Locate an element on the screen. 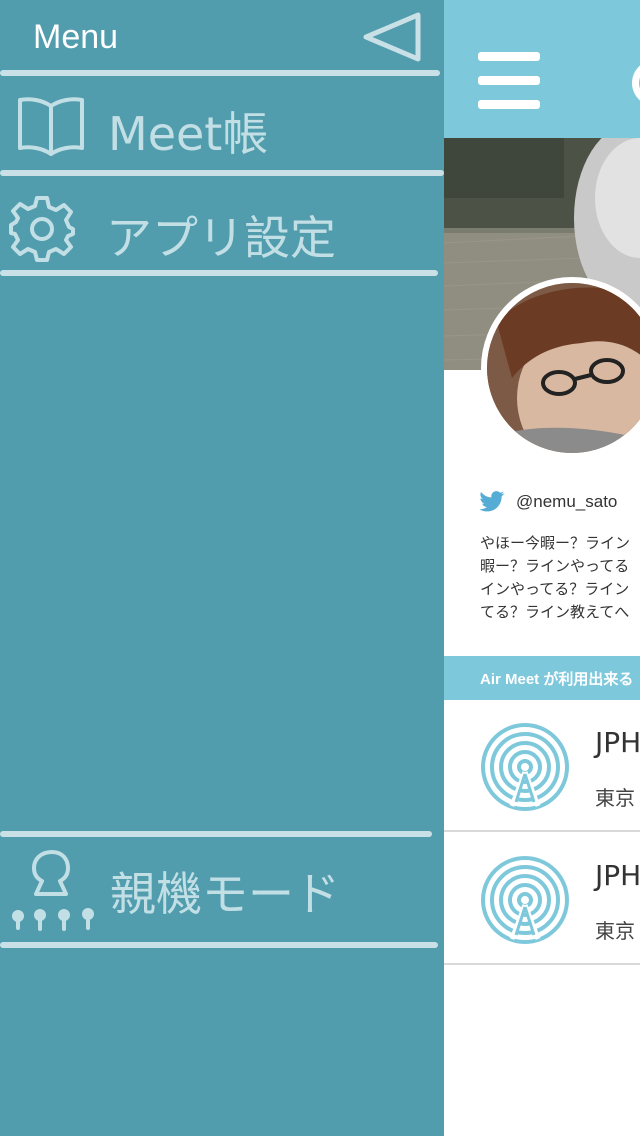 This screenshot has height=1136, width=640. twitter-icon is located at coordinates (493, 501).